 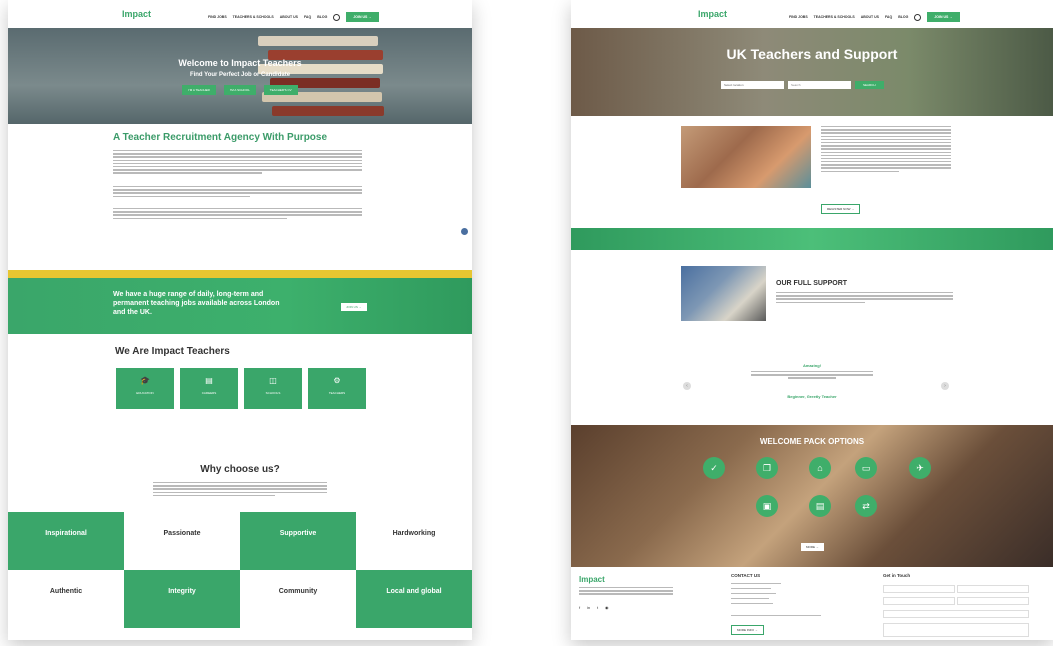 I want to click on docs-icon: ❐, so click(x=767, y=468).